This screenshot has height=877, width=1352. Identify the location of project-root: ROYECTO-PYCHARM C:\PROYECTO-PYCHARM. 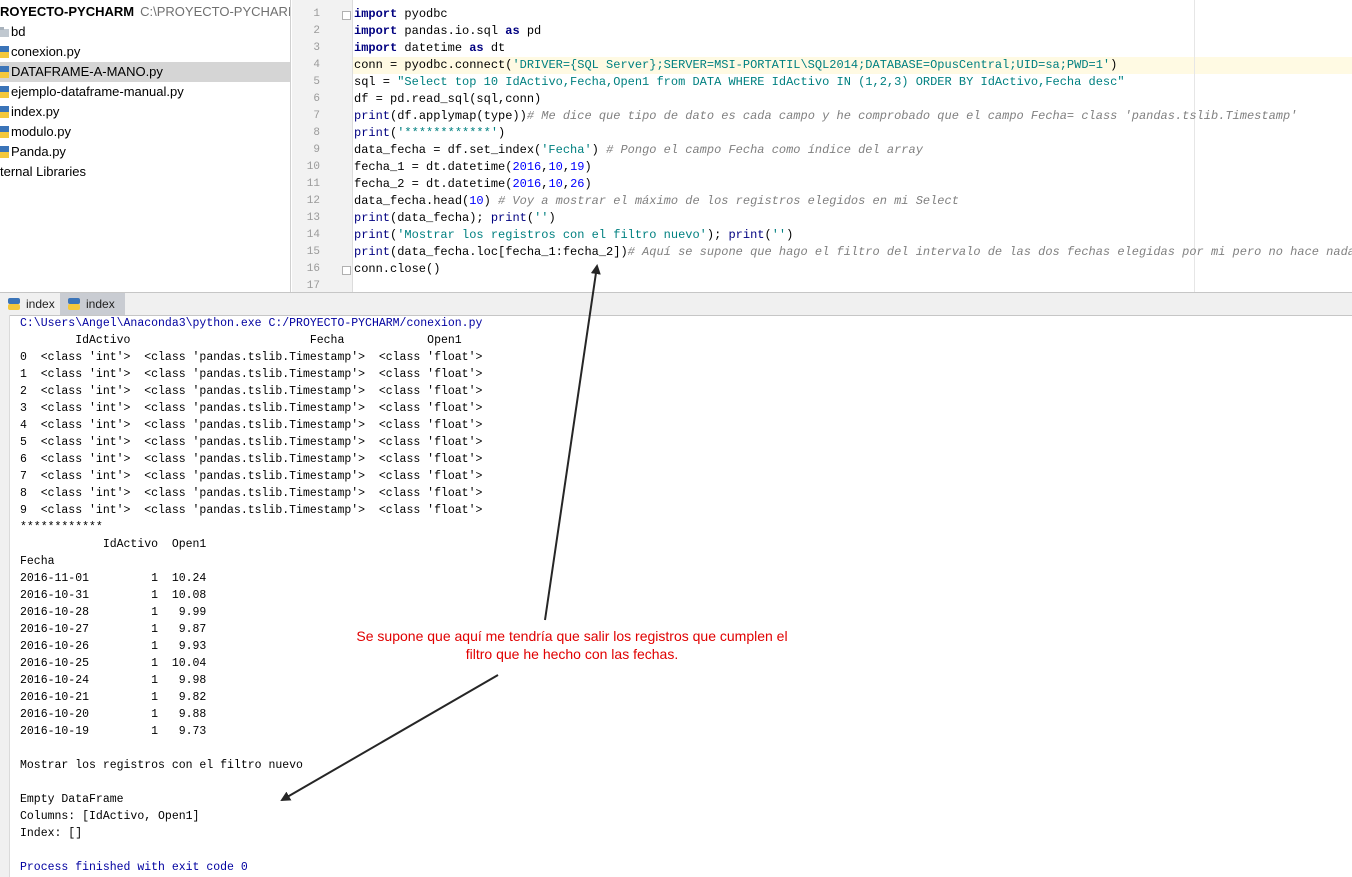
(145, 12).